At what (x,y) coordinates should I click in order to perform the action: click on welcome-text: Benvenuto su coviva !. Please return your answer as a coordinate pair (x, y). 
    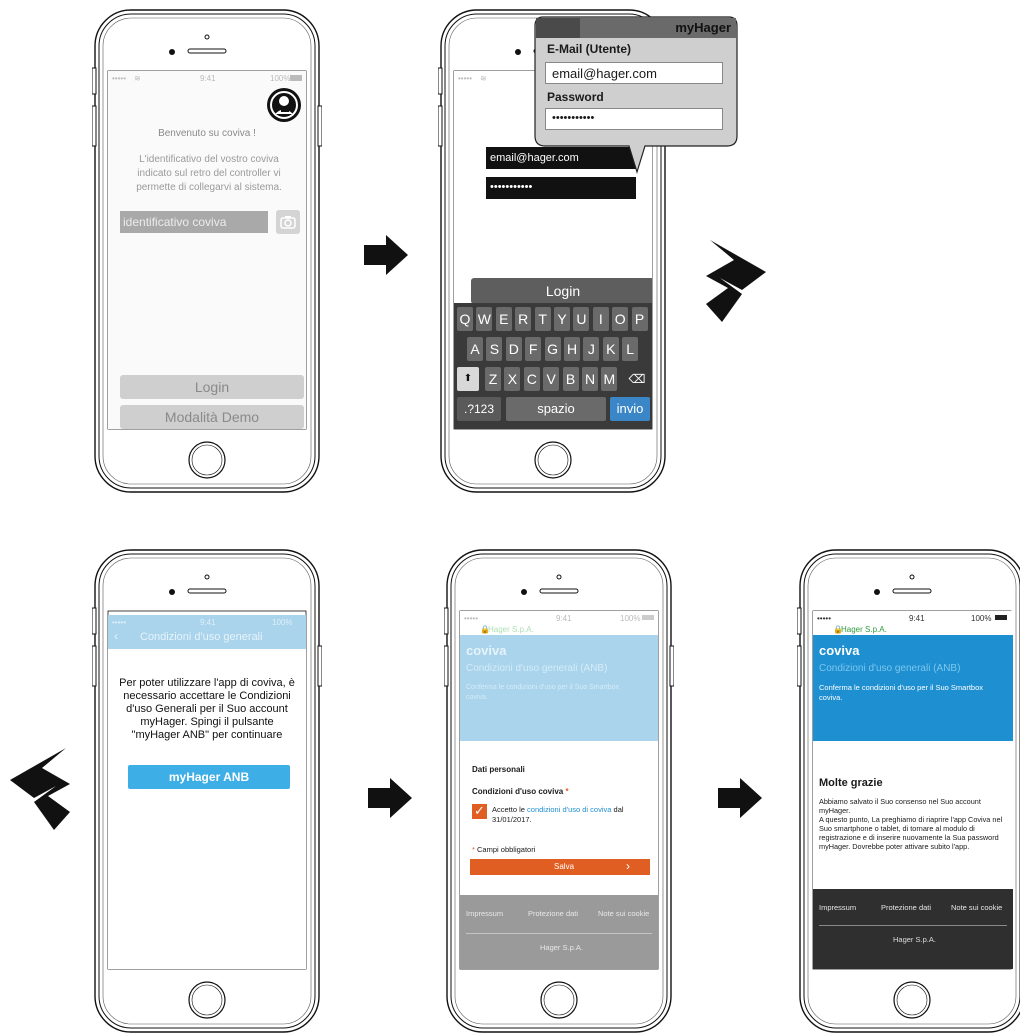
    Looking at the image, I should click on (207, 133).